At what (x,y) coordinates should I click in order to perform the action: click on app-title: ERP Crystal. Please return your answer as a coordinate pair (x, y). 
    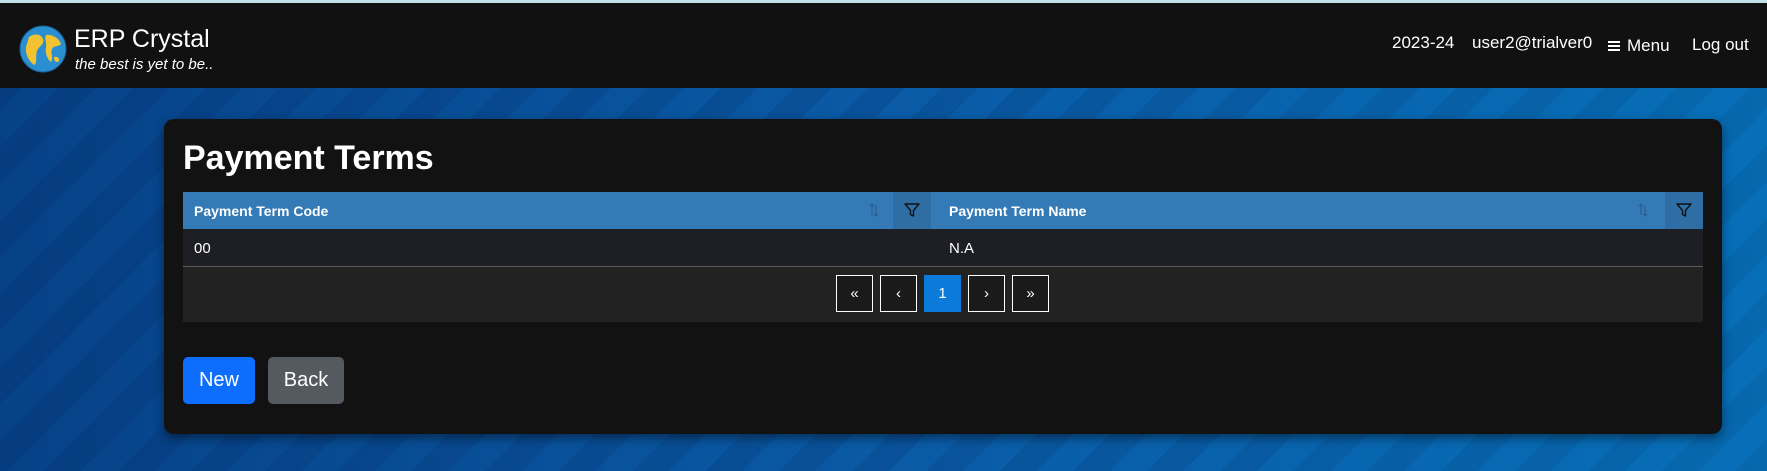
    Looking at the image, I should click on (142, 39).